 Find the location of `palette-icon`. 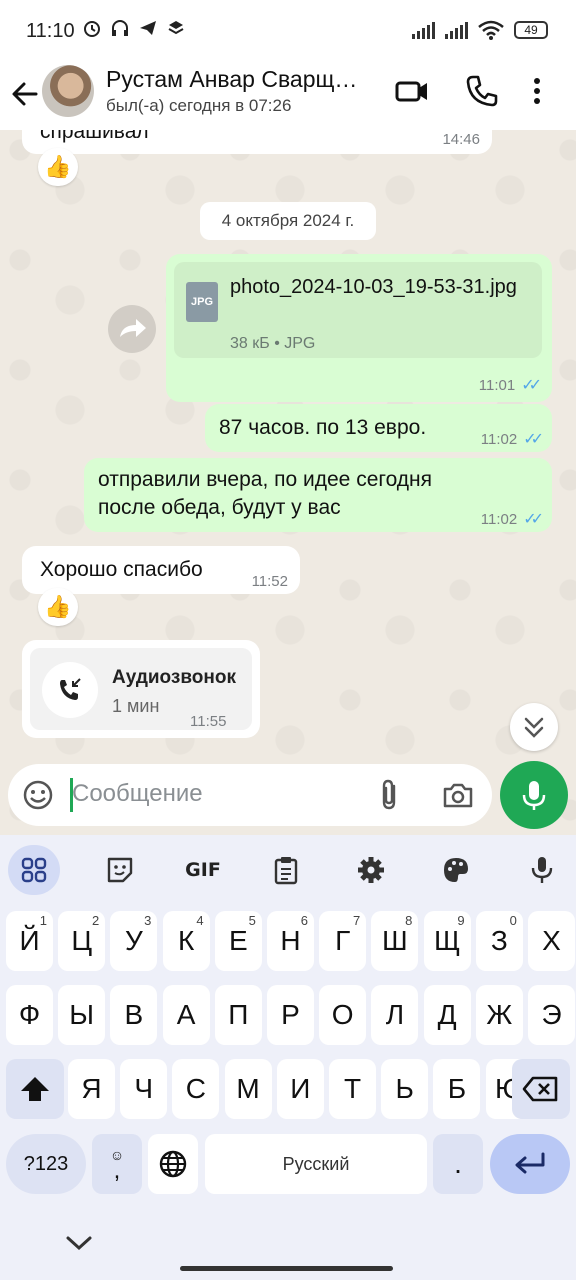

palette-icon is located at coordinates (456, 870).